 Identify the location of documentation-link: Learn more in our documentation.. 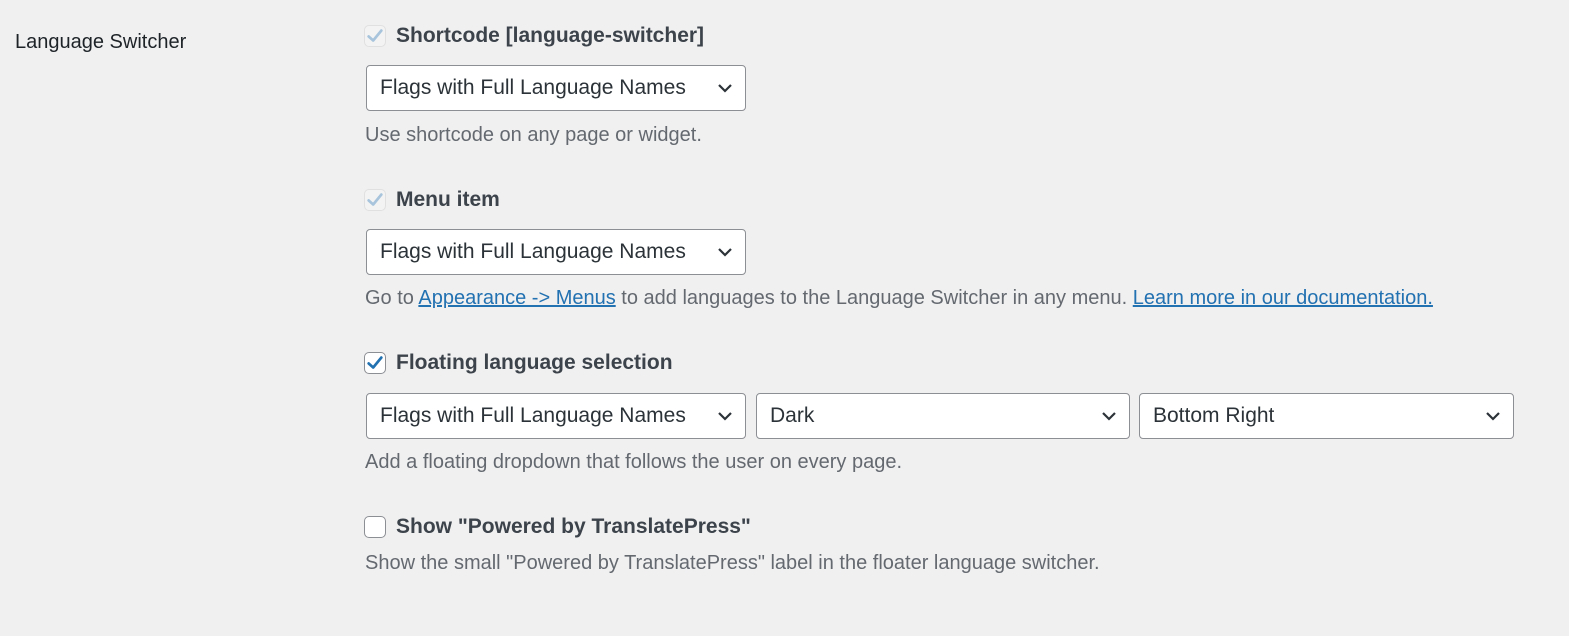
(1283, 298).